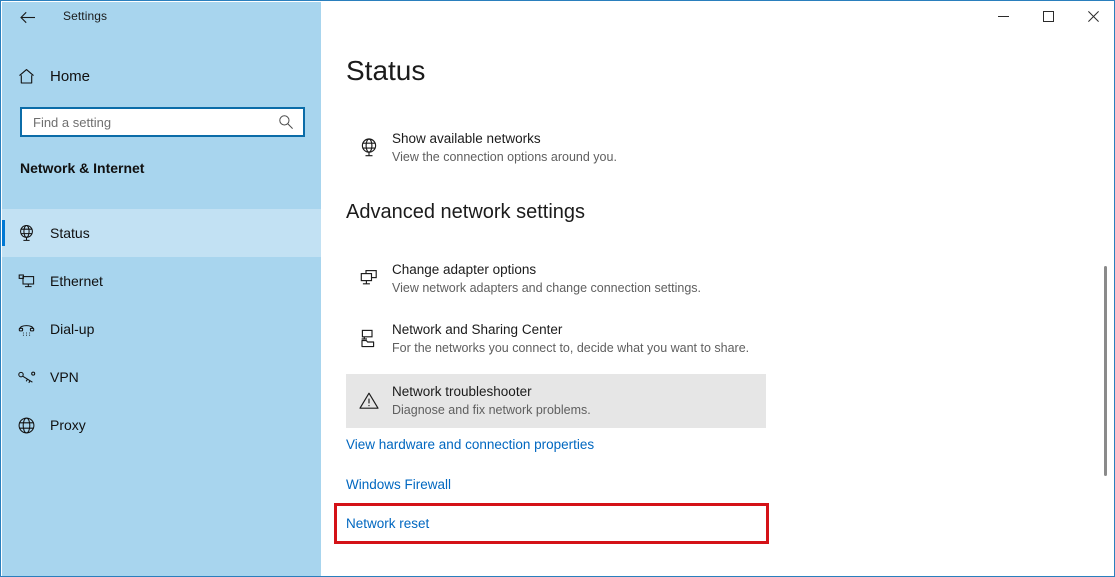 Image resolution: width=1115 pixels, height=577 pixels. I want to click on section-heading-advanced-network-settings: Advanced network settings, so click(466, 212).